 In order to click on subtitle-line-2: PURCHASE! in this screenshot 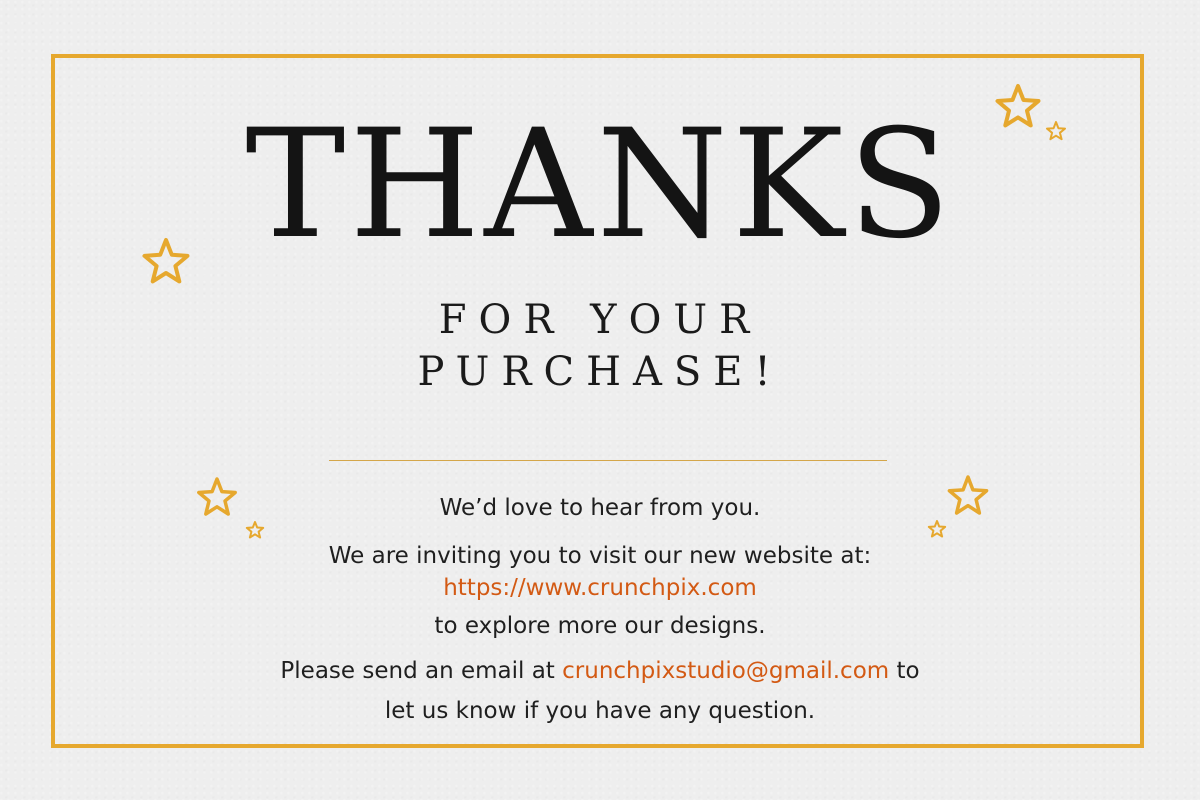, I will do `click(600, 372)`.